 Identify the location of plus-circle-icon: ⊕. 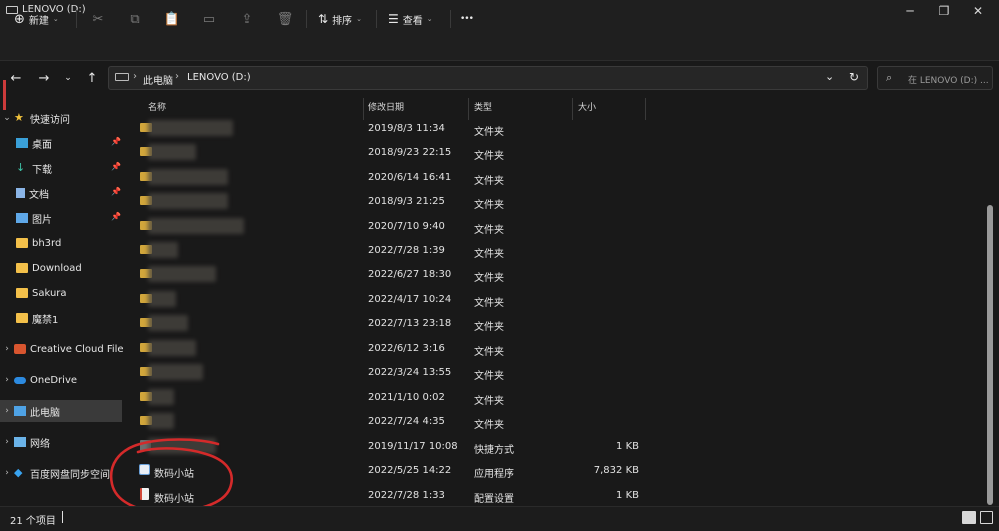
(19, 19).